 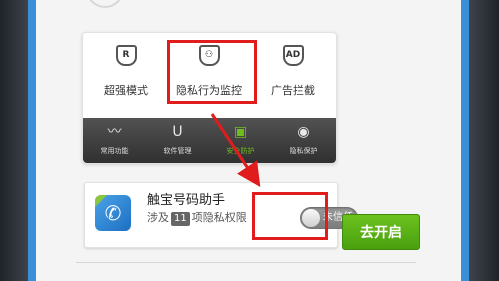 What do you see at coordinates (18, 140) in the screenshot?
I see `device-bezel-left` at bounding box center [18, 140].